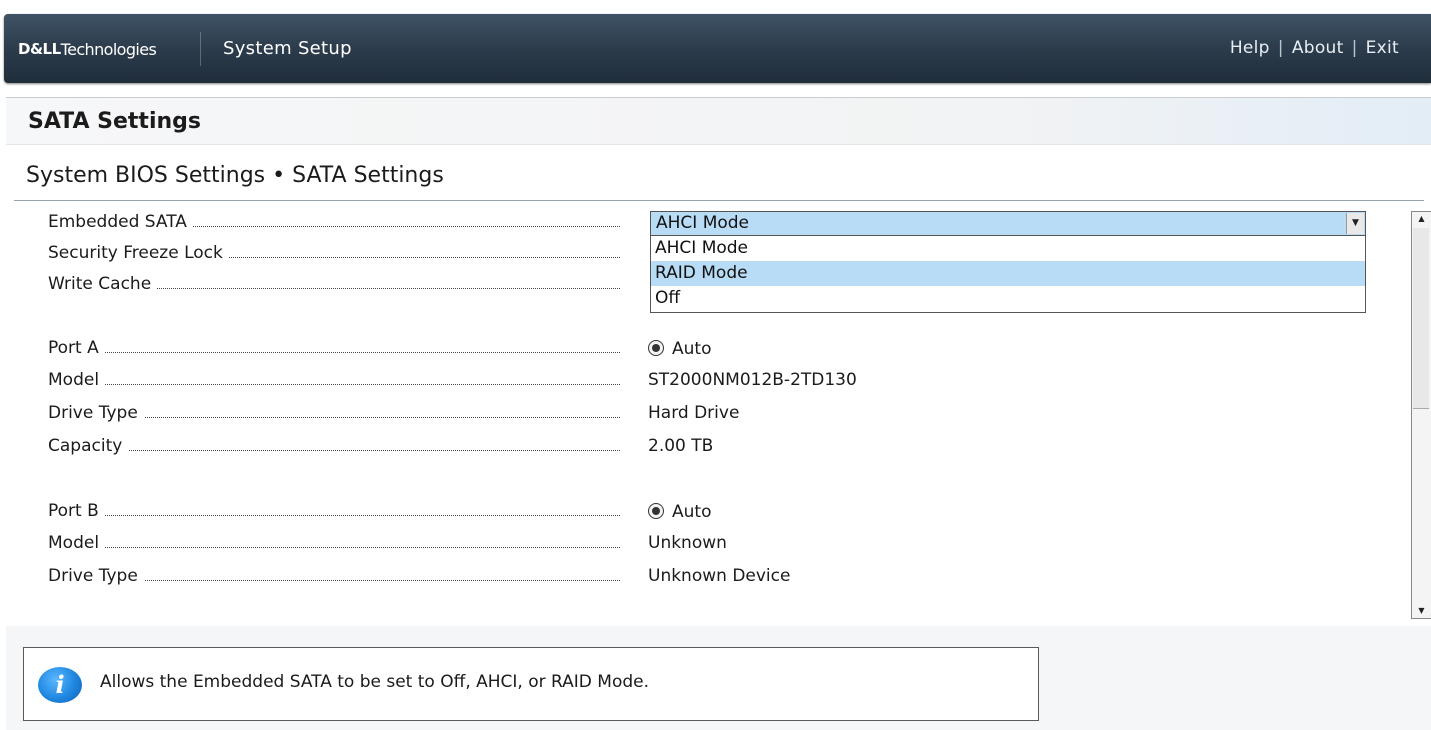 The image size is (1431, 730). Describe the element at coordinates (1250, 48) in the screenshot. I see `help-link: Help` at that location.